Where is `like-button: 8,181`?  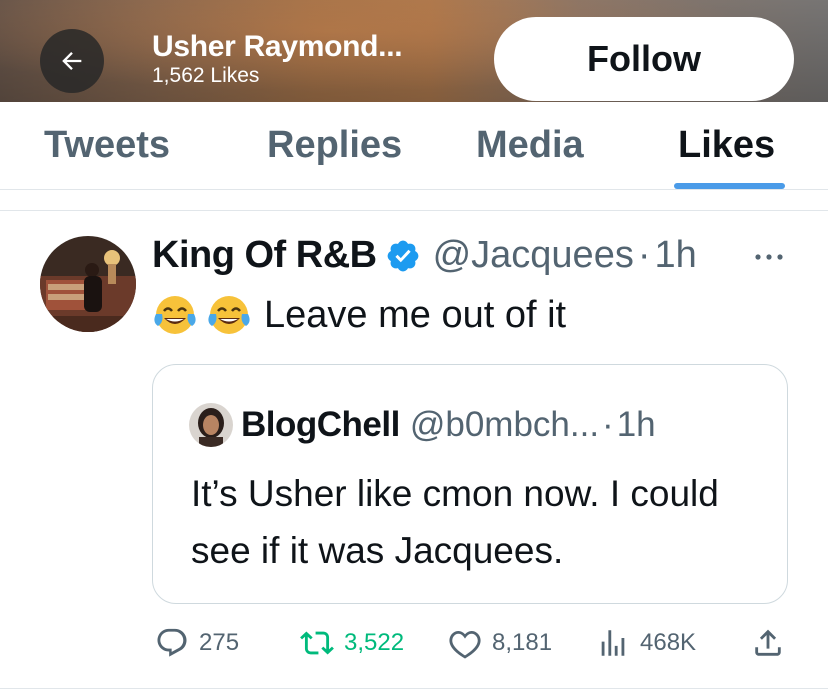
like-button: 8,181 is located at coordinates (500, 643).